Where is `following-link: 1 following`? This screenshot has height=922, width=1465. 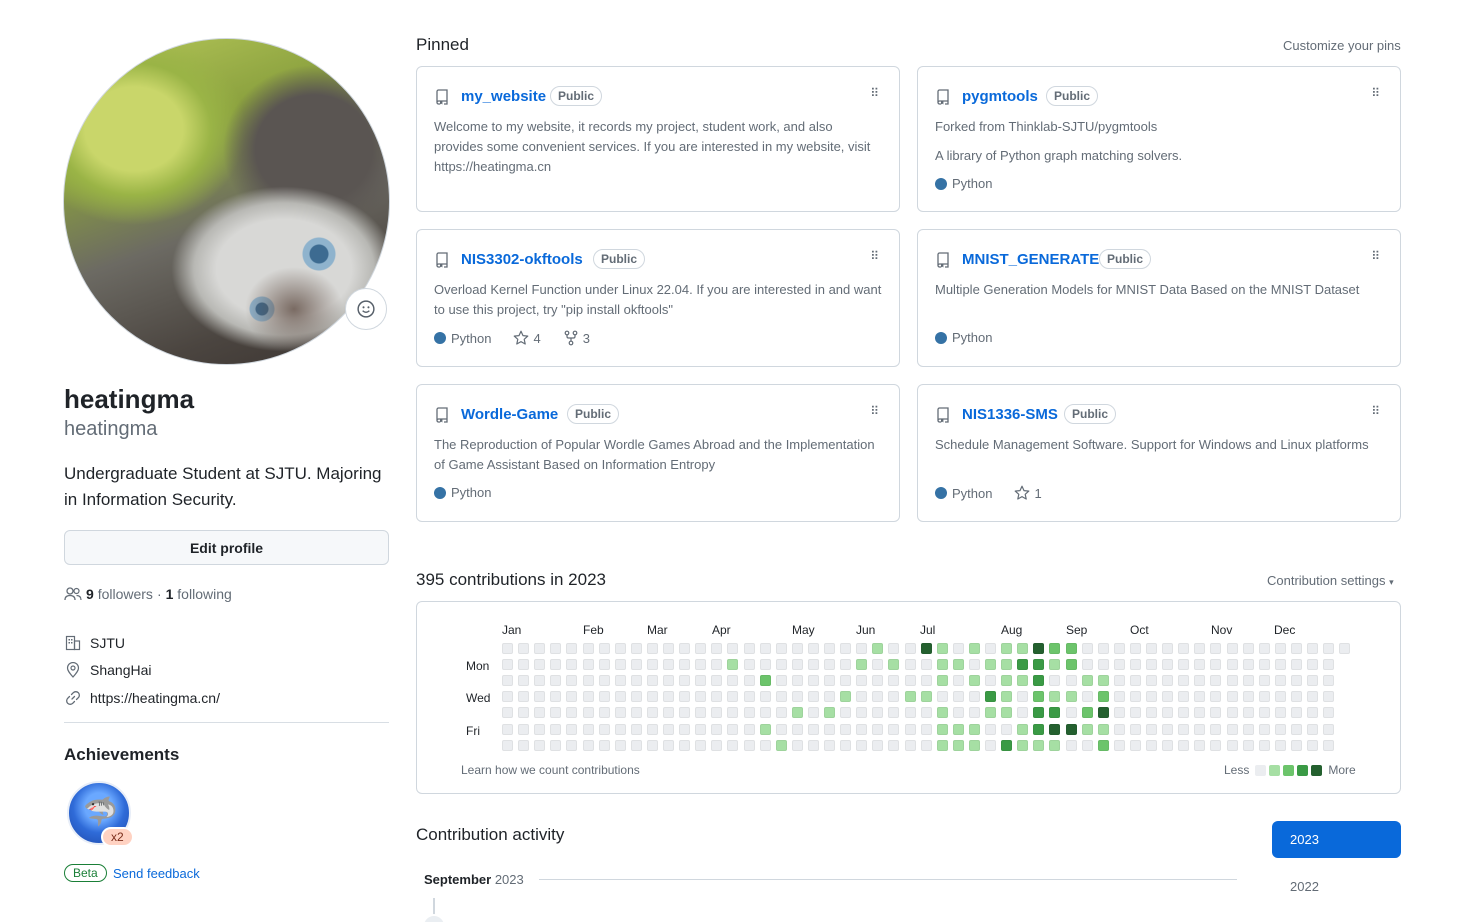 following-link: 1 following is located at coordinates (199, 594).